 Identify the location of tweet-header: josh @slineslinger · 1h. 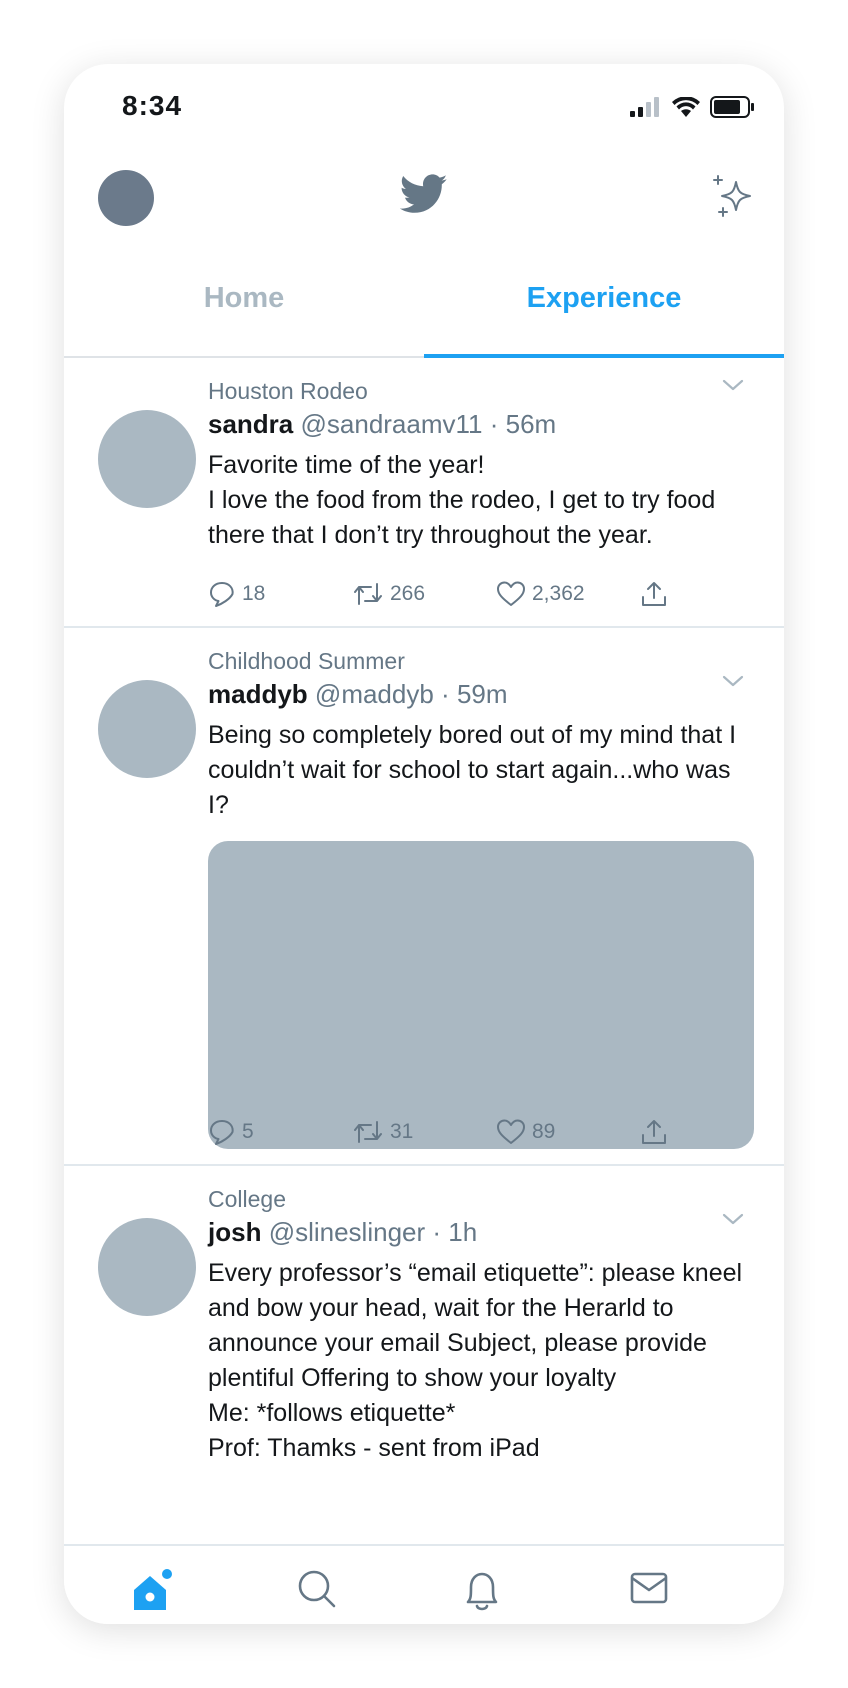
(479, 1232).